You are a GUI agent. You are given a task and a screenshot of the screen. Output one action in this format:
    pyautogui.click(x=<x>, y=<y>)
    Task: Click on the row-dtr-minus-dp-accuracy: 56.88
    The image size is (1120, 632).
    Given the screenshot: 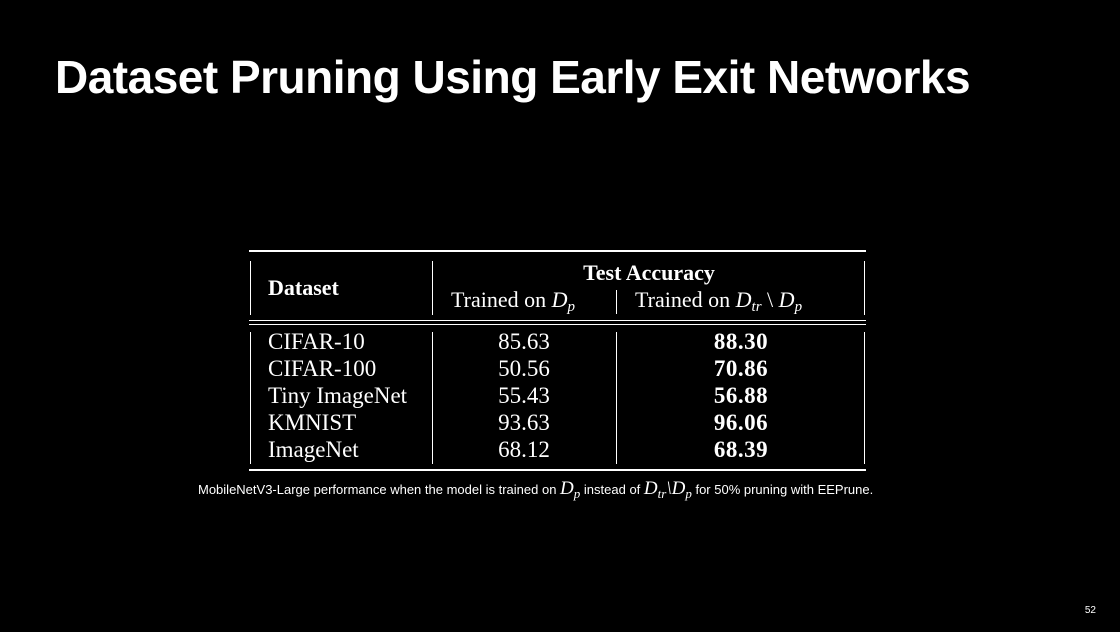 What is the action you would take?
    pyautogui.click(x=741, y=395)
    